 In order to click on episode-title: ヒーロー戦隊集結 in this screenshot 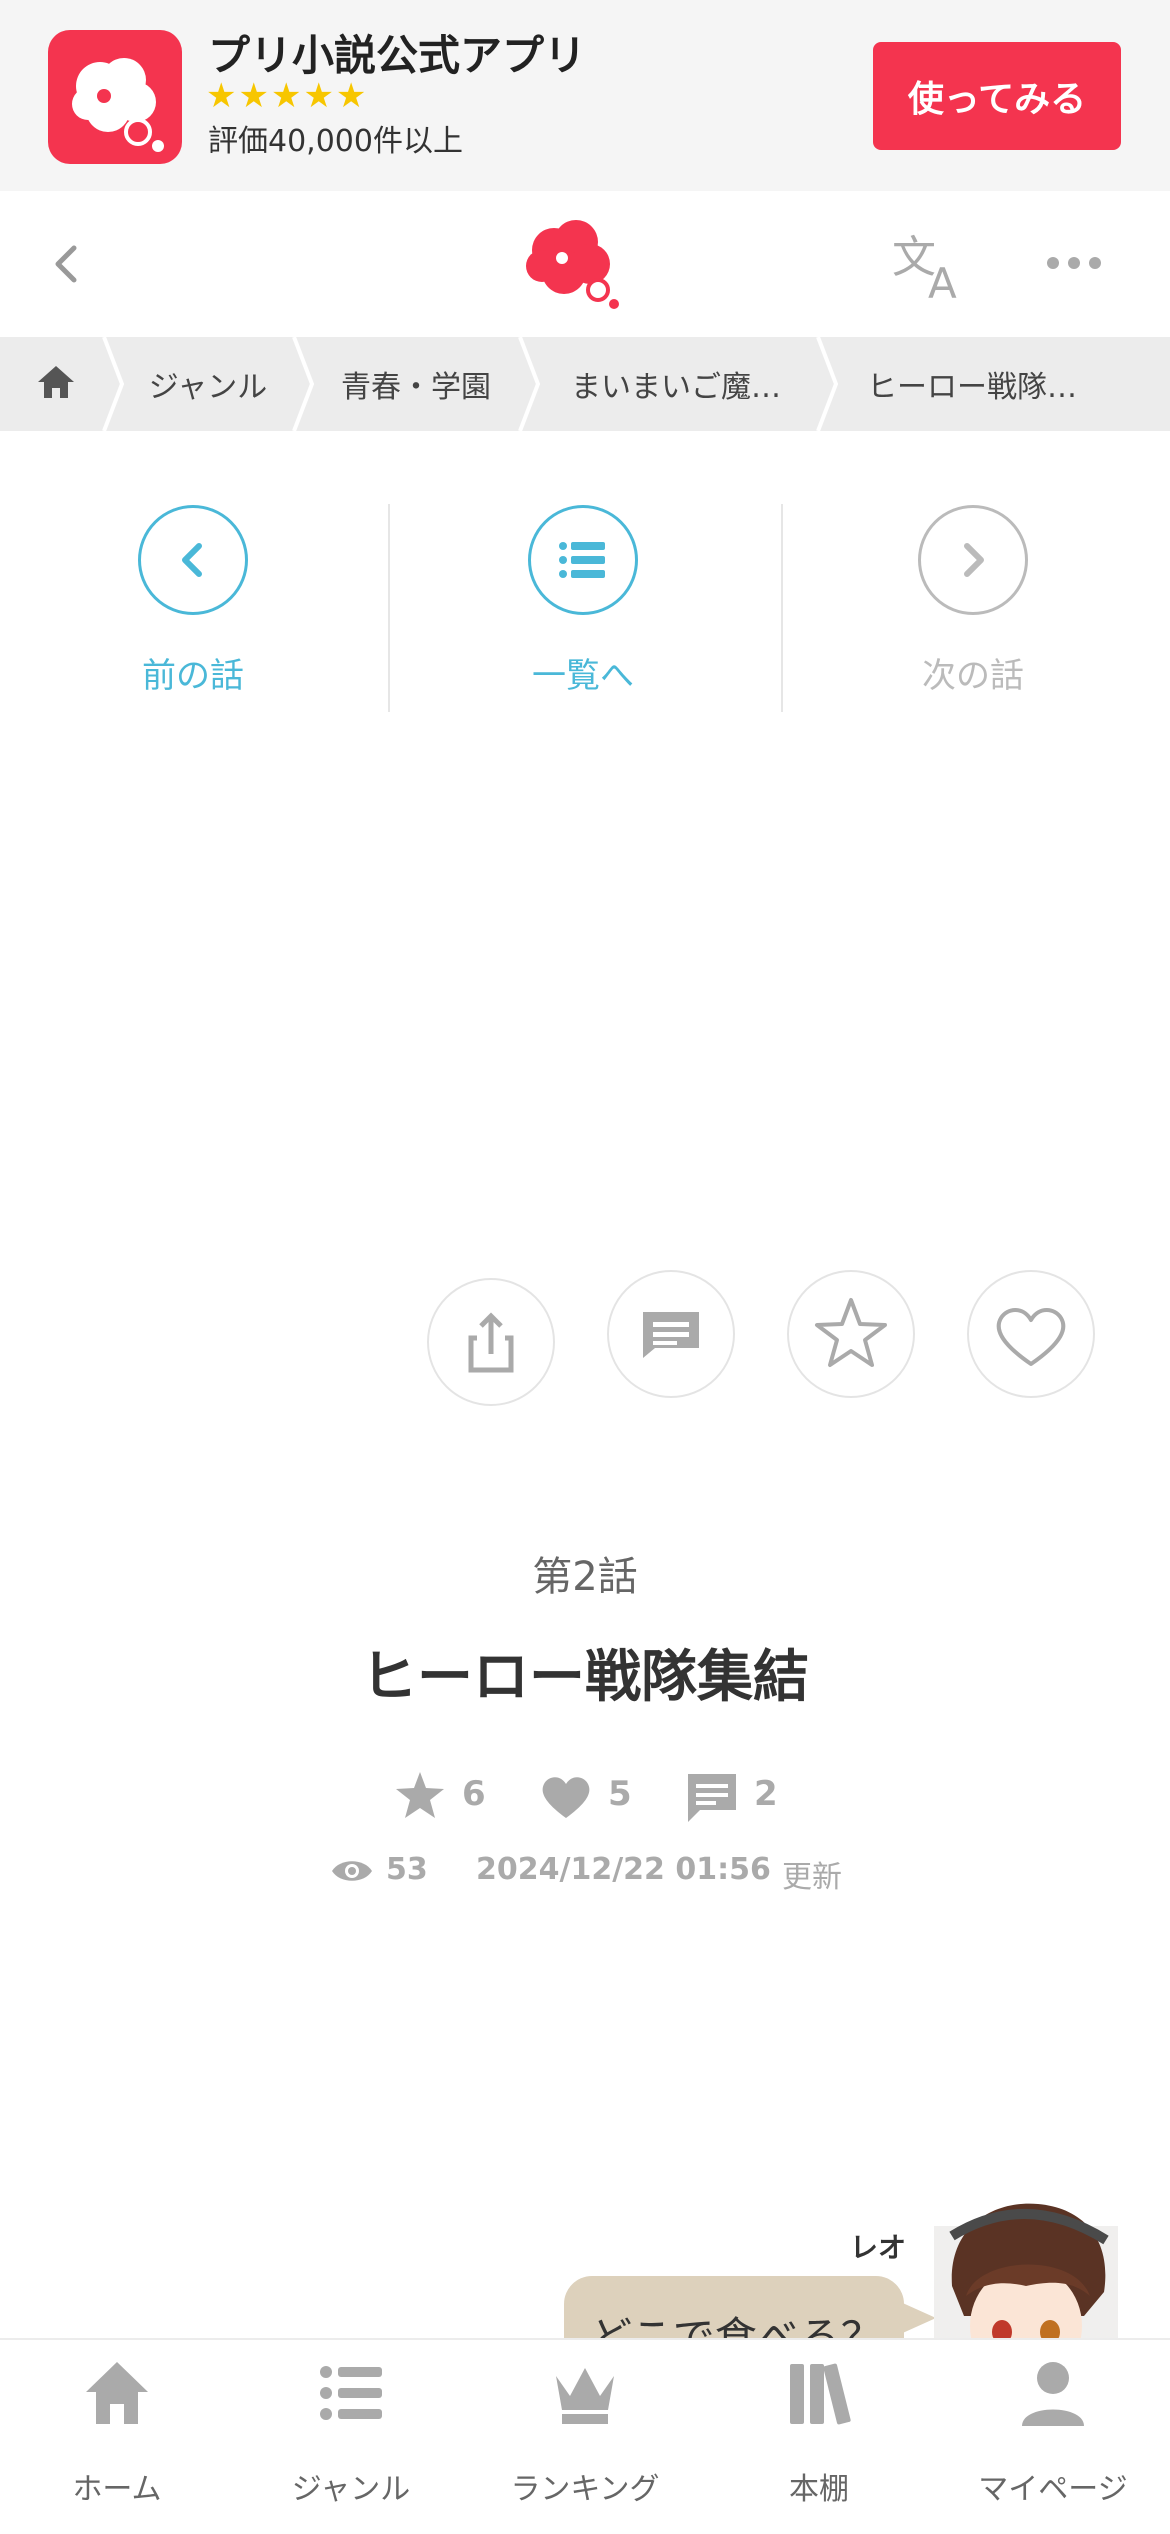, I will do `click(585, 1677)`.